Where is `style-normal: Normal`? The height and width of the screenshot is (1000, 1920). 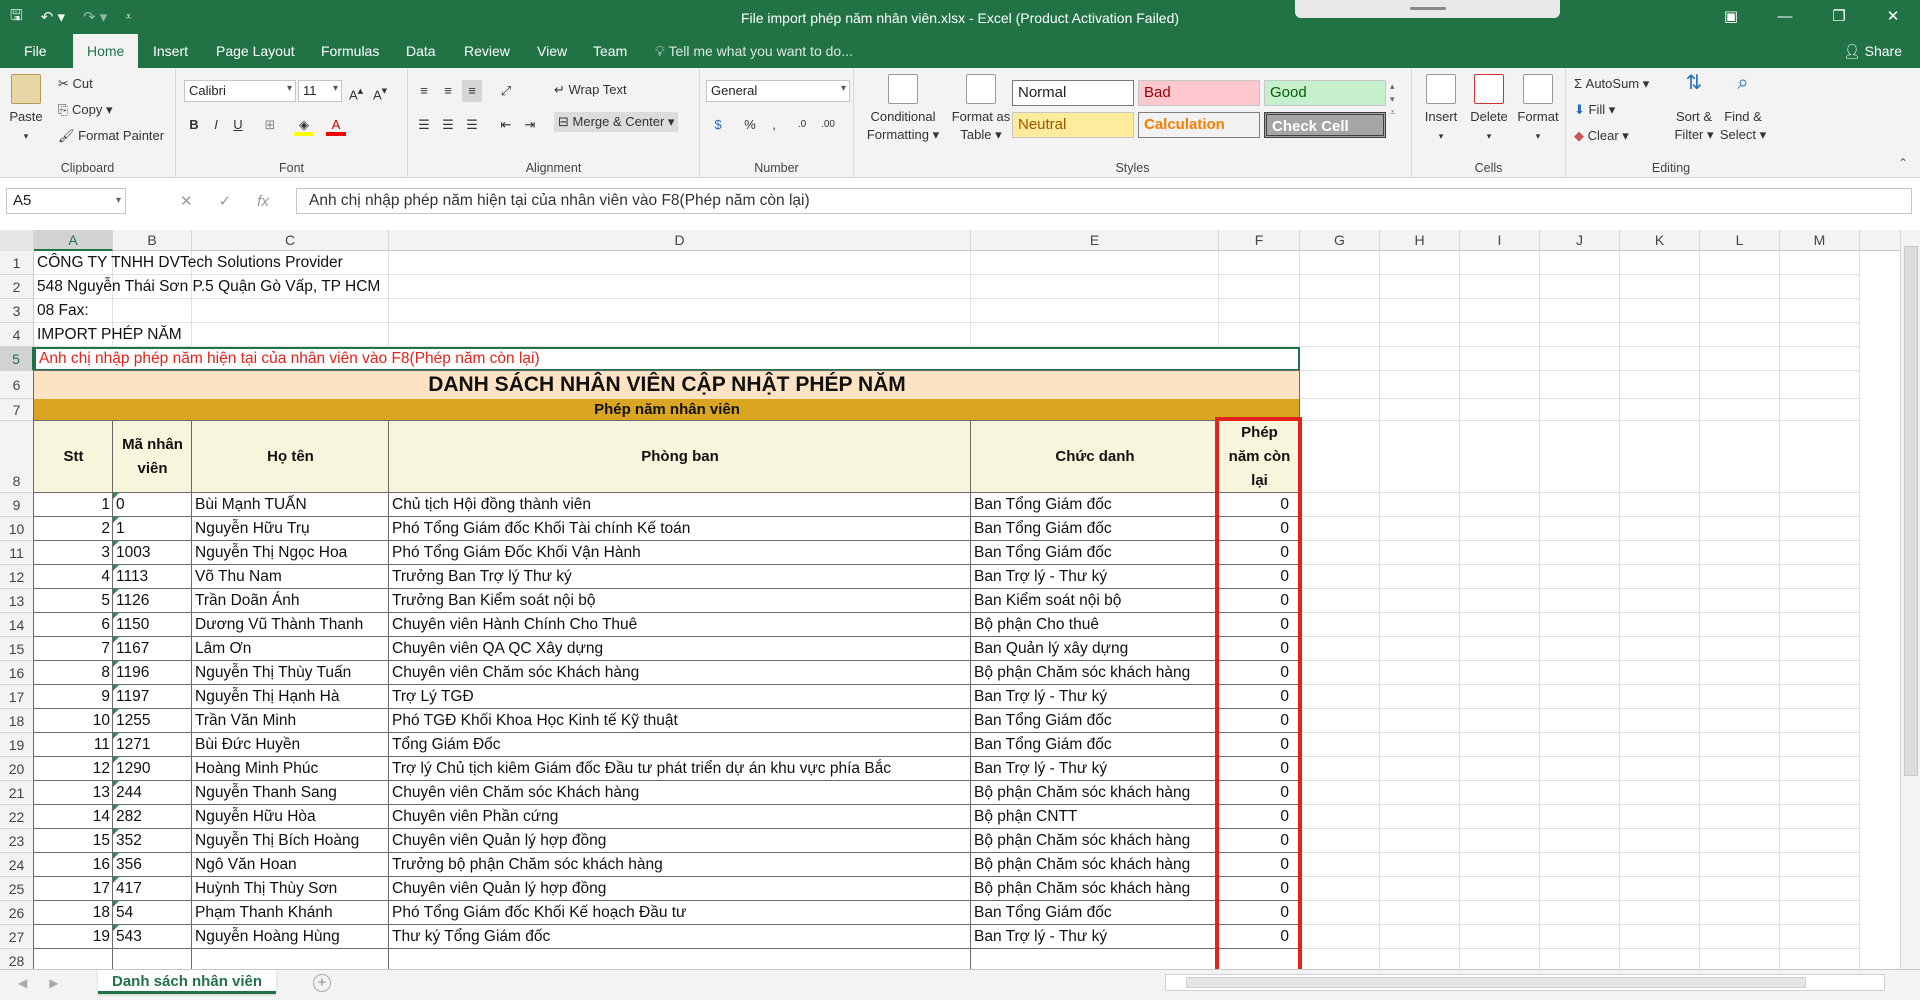
style-normal: Normal is located at coordinates (1073, 93).